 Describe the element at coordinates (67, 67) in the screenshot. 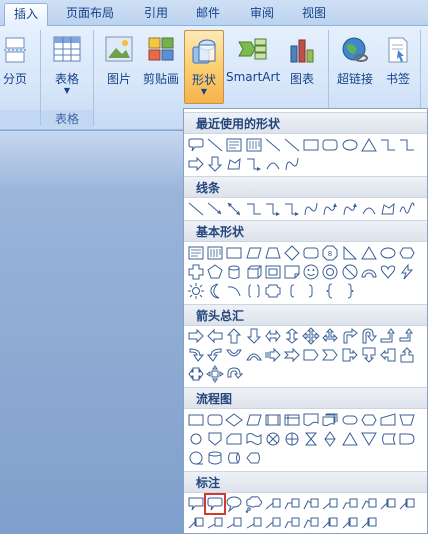

I see `table-button: 表格 ▼` at that location.